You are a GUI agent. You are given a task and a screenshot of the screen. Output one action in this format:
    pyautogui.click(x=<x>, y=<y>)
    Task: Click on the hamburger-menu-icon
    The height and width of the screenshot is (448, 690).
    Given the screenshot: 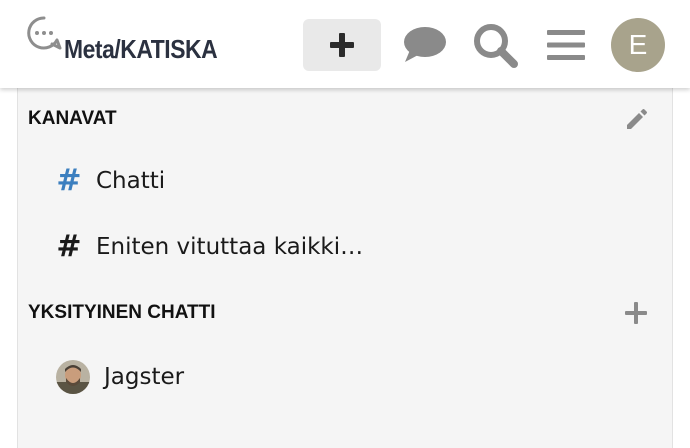 What is the action you would take?
    pyautogui.click(x=566, y=45)
    